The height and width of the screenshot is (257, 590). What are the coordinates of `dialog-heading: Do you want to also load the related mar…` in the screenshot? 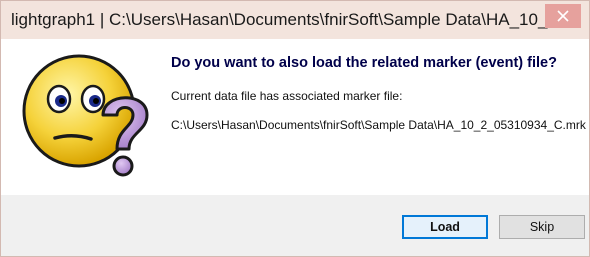 It's located at (364, 63).